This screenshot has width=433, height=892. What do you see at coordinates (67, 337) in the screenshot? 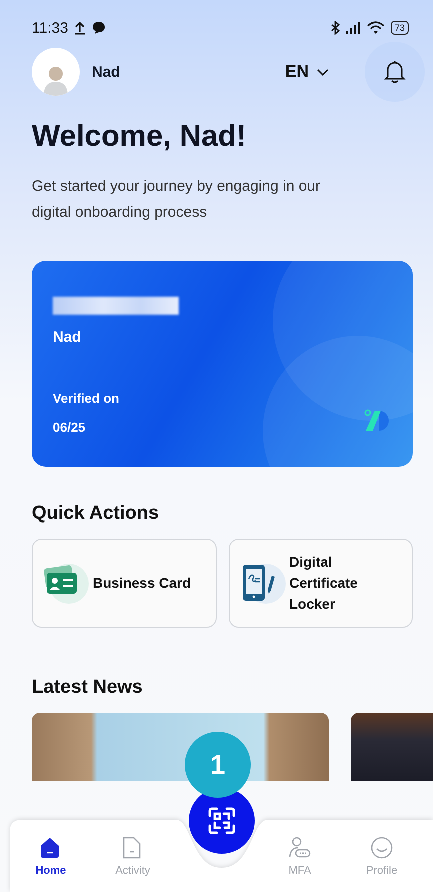
I see `card-holder-name: Nad` at bounding box center [67, 337].